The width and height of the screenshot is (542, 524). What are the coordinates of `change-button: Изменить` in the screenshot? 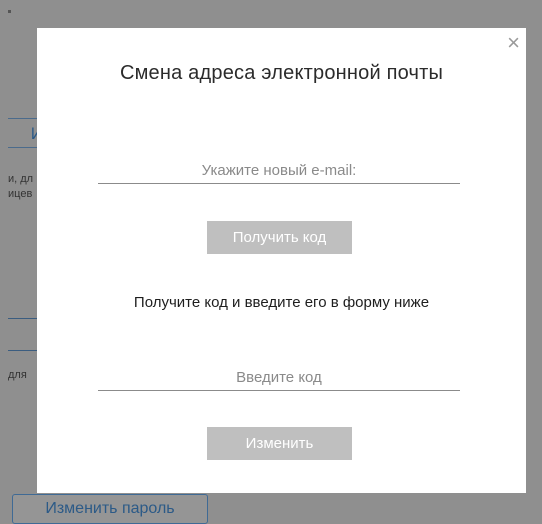 It's located at (279, 443).